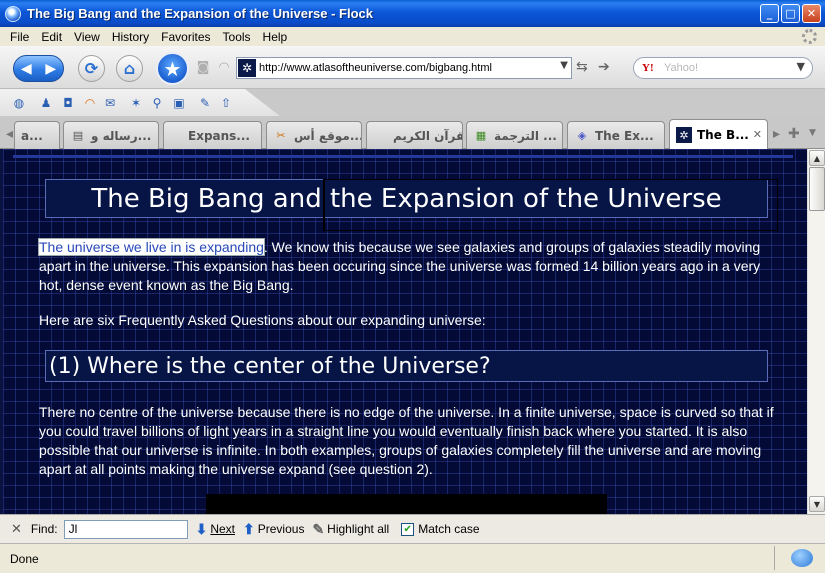 This screenshot has width=825, height=573. Describe the element at coordinates (817, 158) in the screenshot. I see `scroll-up-icon: ▲` at that location.